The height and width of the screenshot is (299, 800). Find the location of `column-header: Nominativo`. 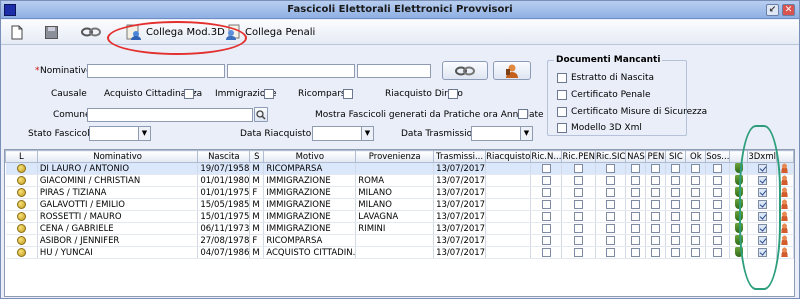

column-header: Nominativo is located at coordinates (117, 156).